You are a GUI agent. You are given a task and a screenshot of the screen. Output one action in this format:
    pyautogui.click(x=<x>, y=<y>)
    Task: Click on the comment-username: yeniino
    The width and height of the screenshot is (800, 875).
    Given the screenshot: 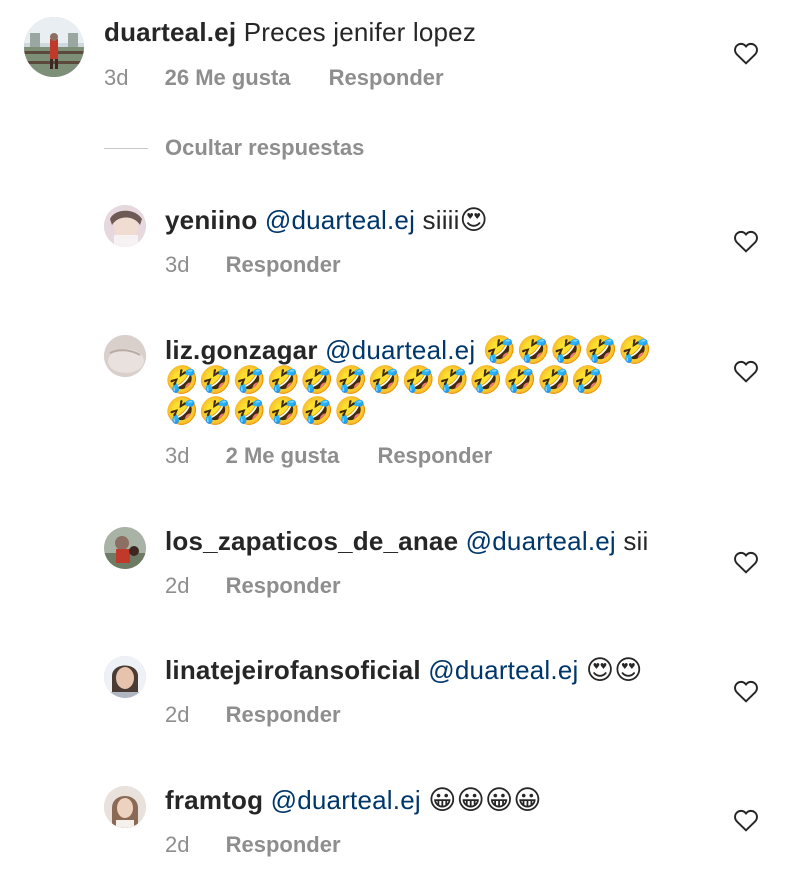 What is the action you would take?
    pyautogui.click(x=211, y=220)
    